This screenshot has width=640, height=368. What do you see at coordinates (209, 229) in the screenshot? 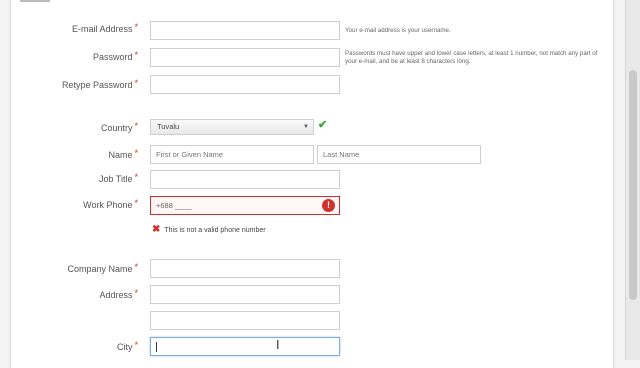
I see `phone-error-message: ✖ This is not a valid phone number` at bounding box center [209, 229].